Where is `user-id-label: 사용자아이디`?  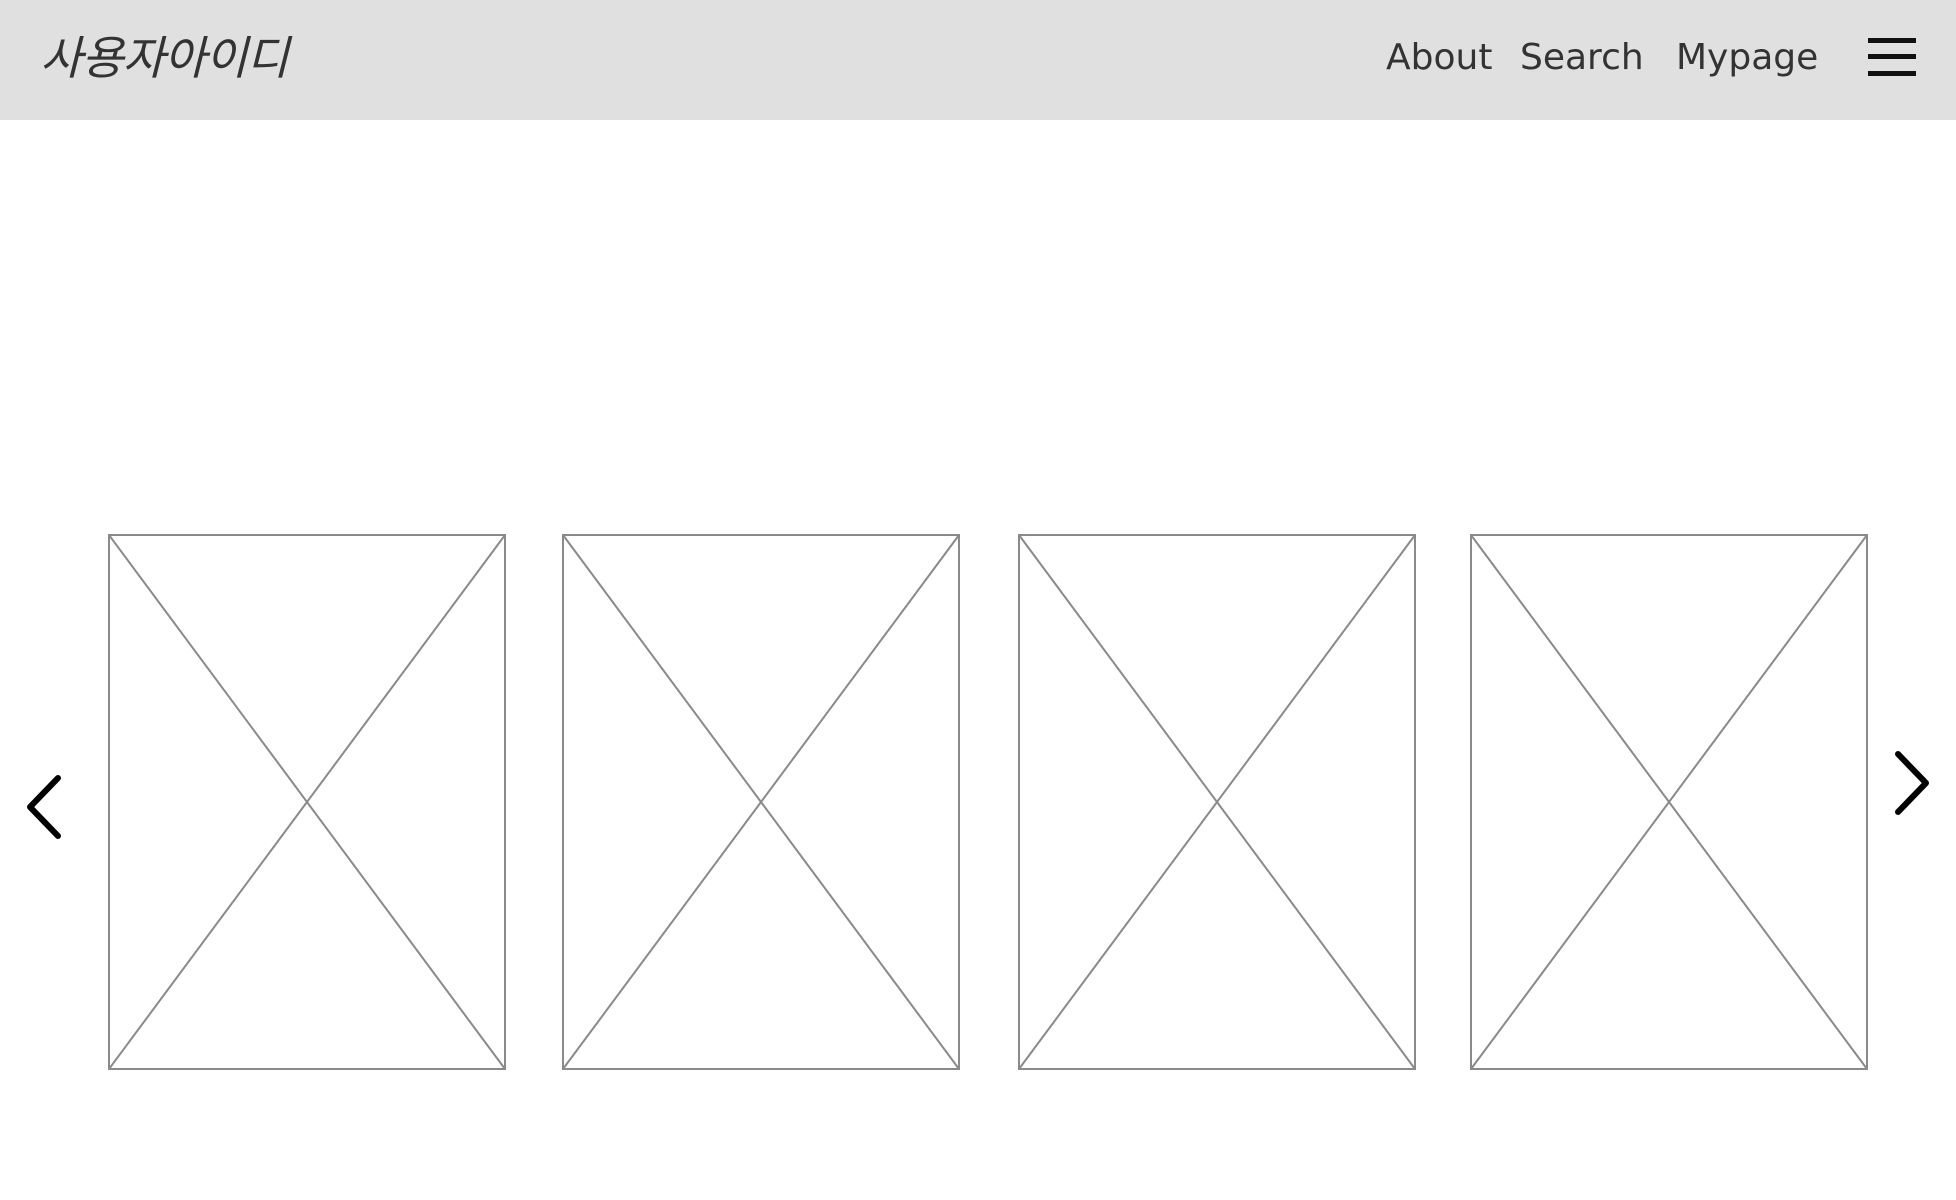
user-id-label: 사용자아이디 is located at coordinates (164, 58).